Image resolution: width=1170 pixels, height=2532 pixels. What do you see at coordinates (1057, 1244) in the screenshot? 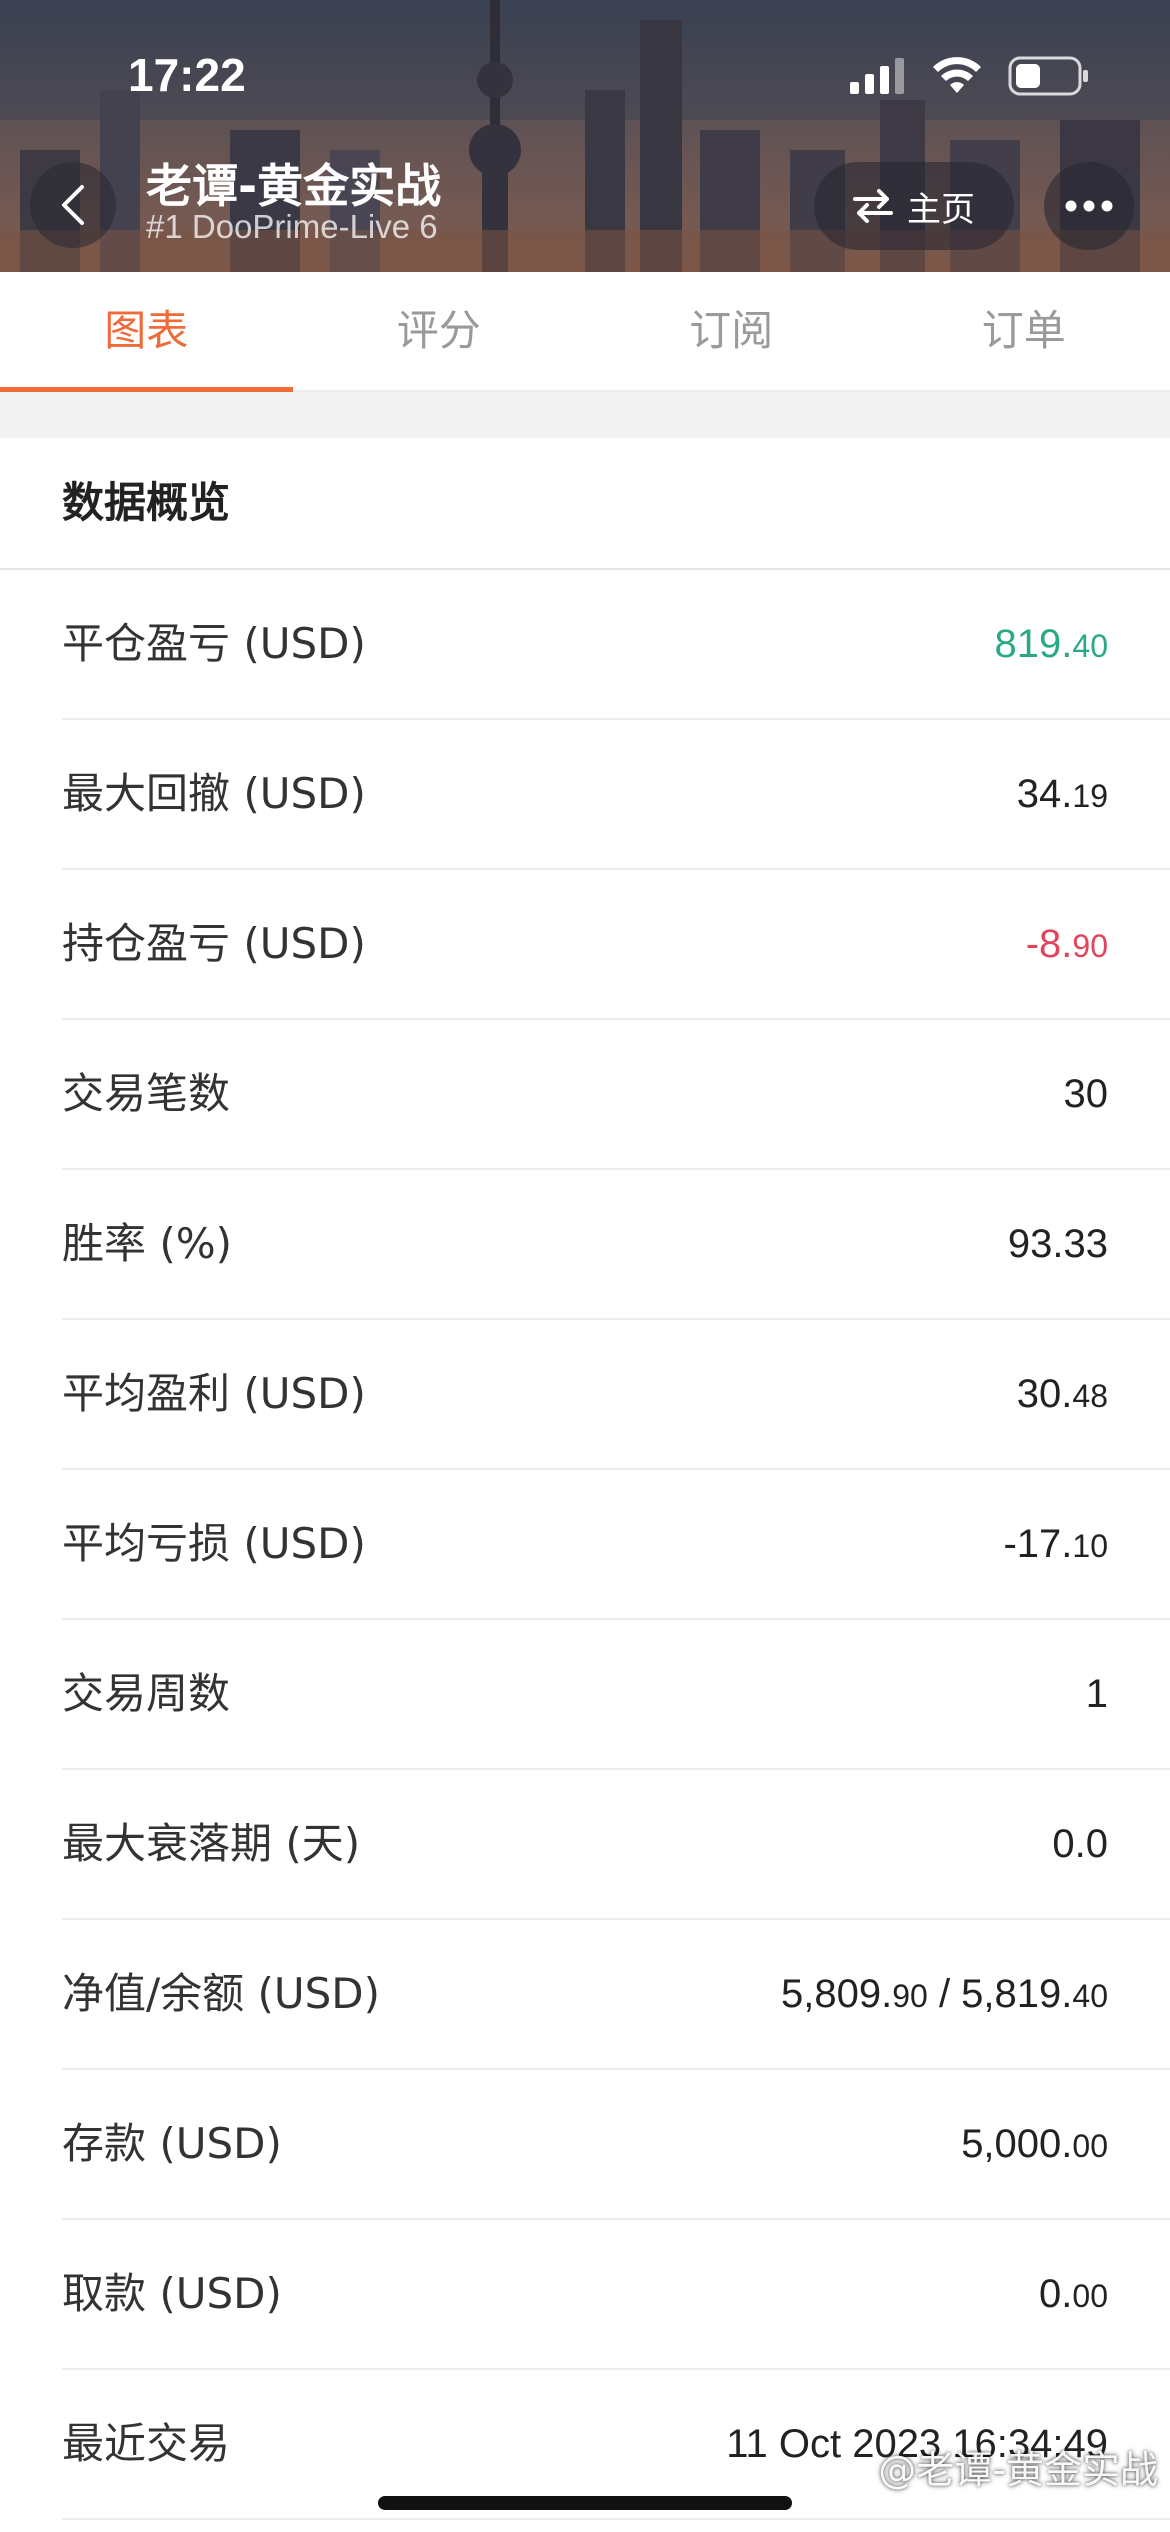
I see `stat-value: 93.33` at bounding box center [1057, 1244].